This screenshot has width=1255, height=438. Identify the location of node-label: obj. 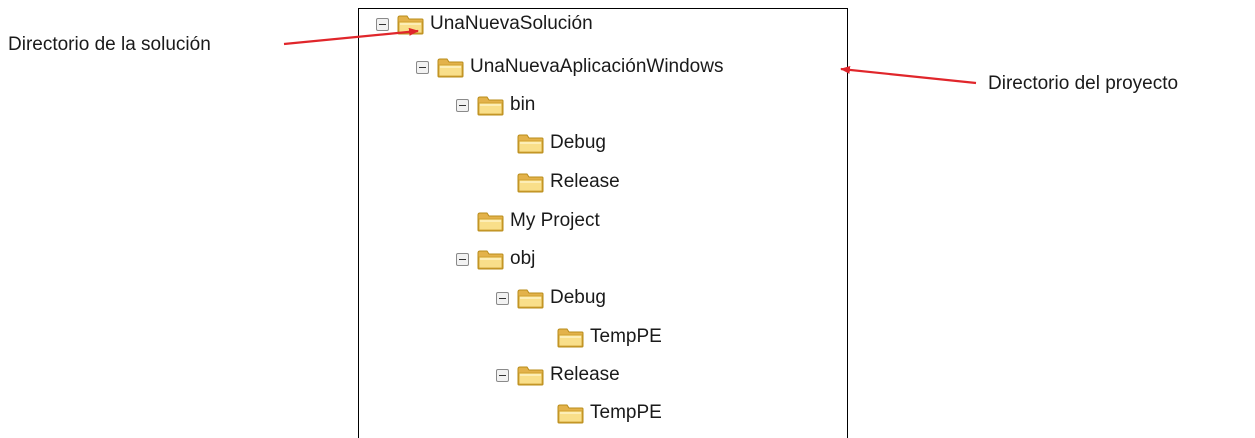
(523, 258).